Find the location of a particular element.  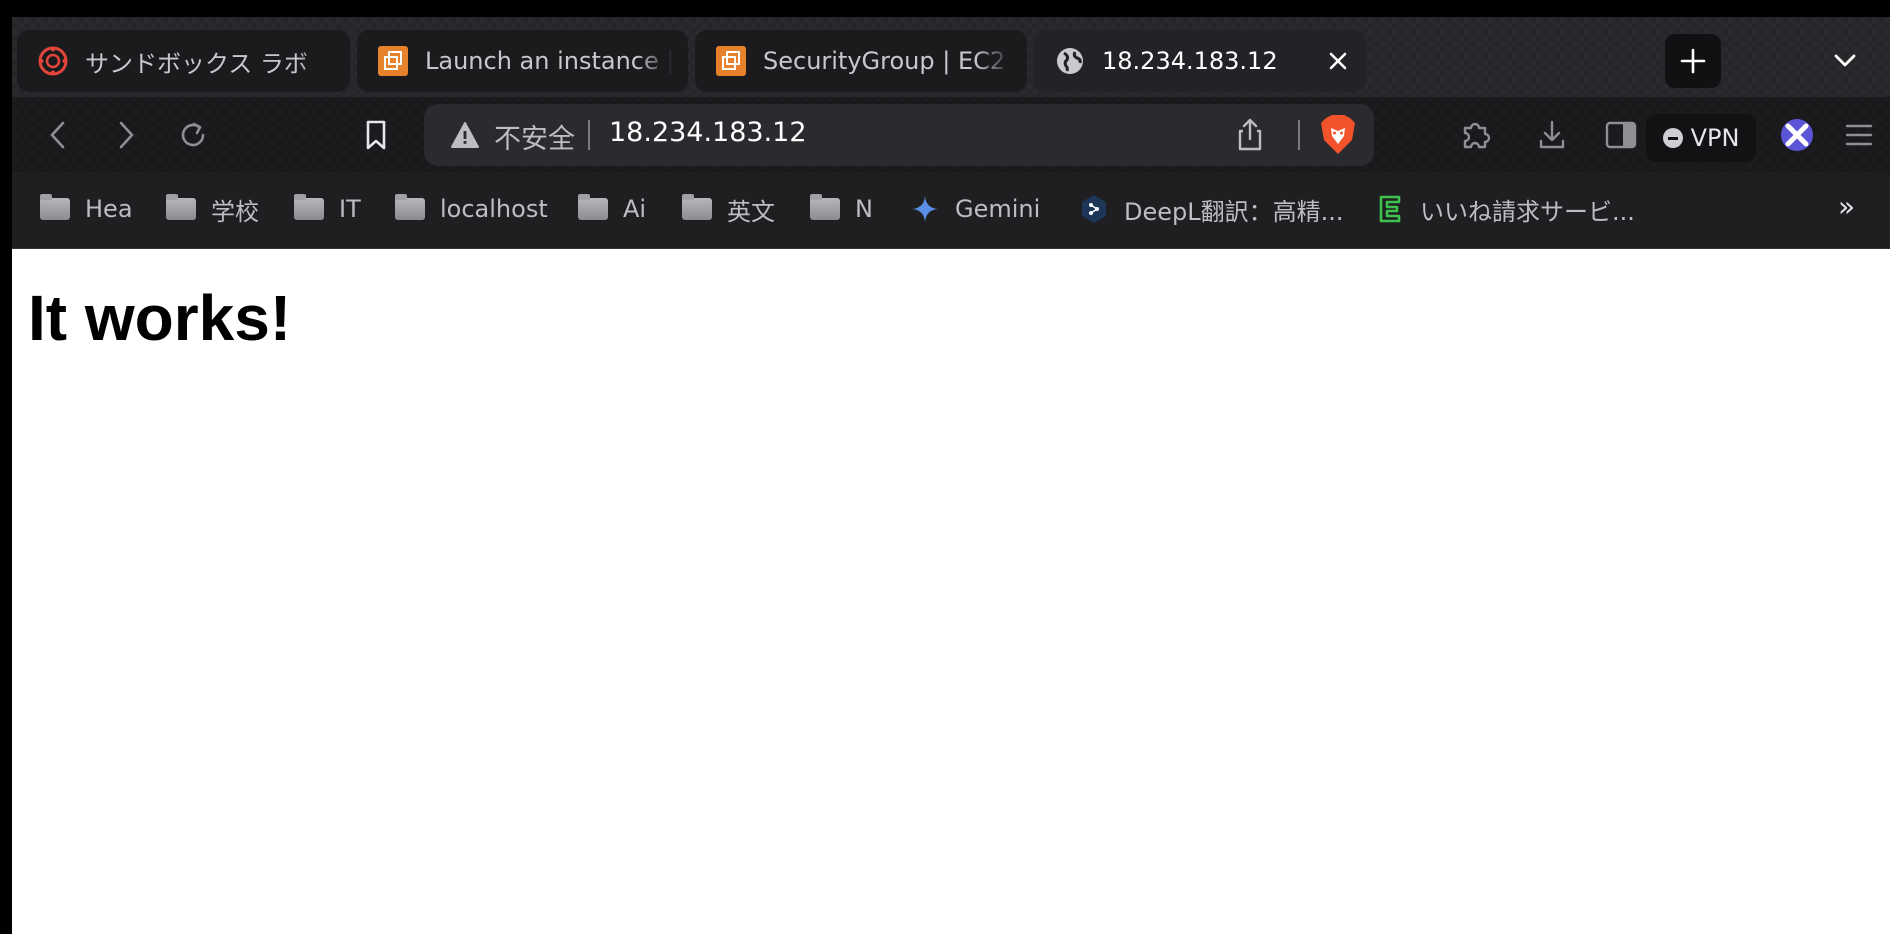

bookmark-button is located at coordinates (376, 135).